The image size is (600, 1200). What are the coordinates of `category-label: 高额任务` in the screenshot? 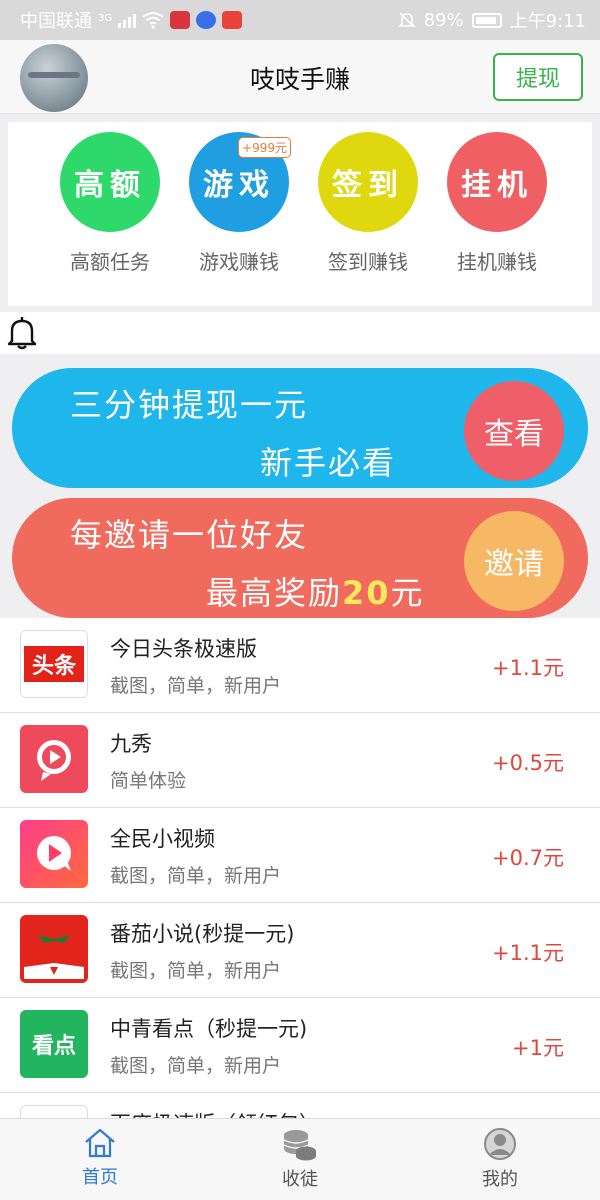 It's located at (110, 262).